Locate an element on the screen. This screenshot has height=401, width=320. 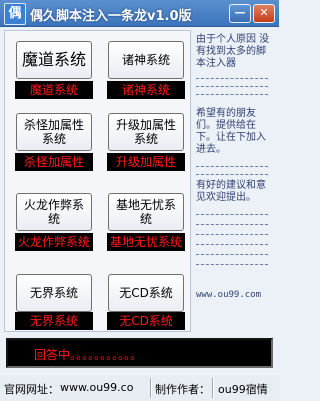
window-title: 偶久脚本注入一条龙v1.0版 is located at coordinates (111, 16).